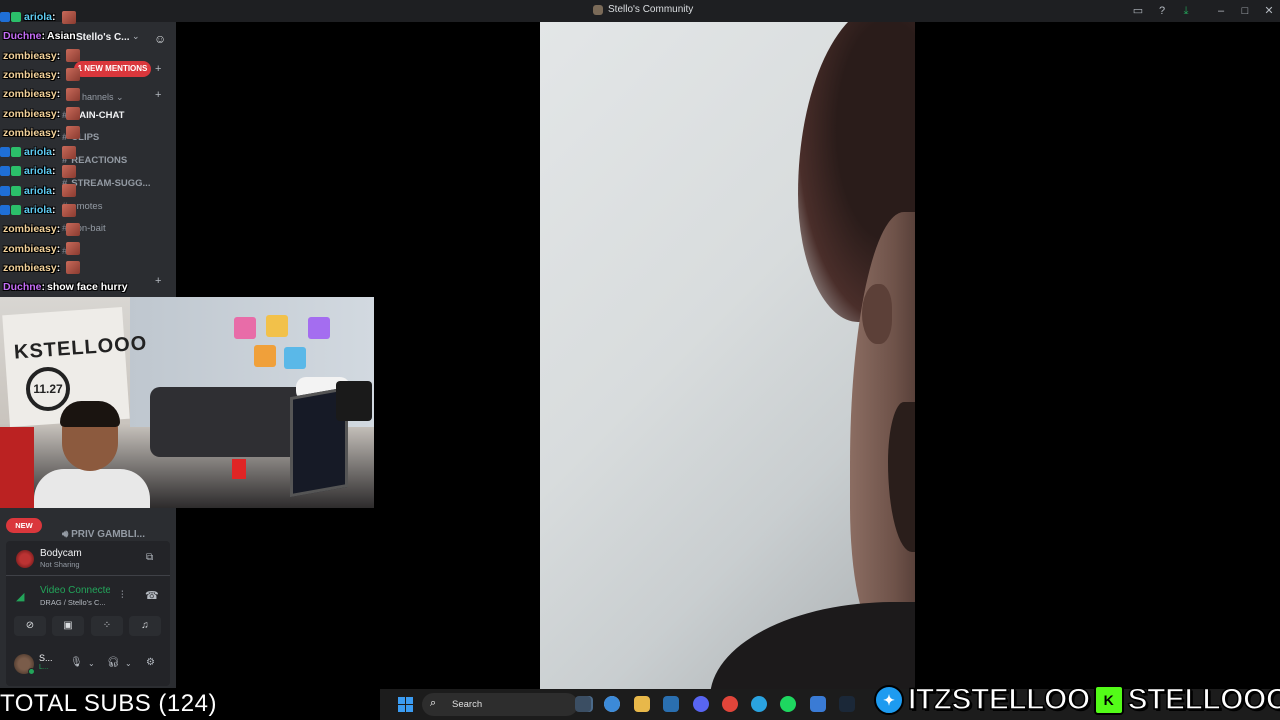  I want to click on soundboard-button: ♫, so click(145, 626).